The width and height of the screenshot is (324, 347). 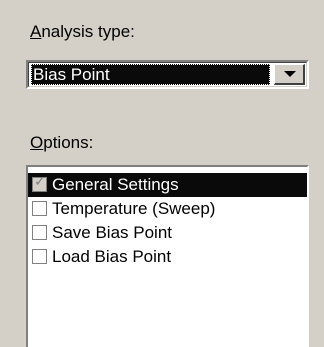 What do you see at coordinates (71, 74) in the screenshot?
I see `analysis-type-value-text: Bias Point` at bounding box center [71, 74].